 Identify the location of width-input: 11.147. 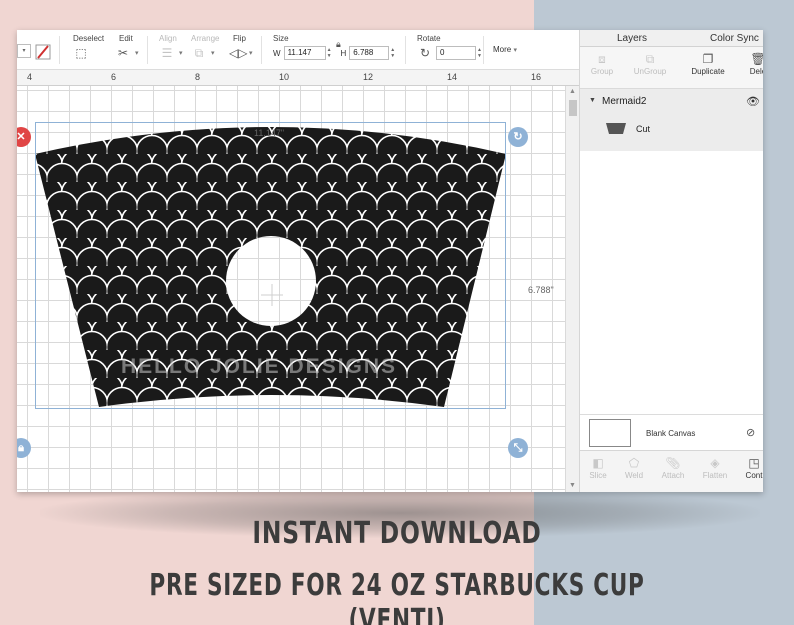
(304, 53).